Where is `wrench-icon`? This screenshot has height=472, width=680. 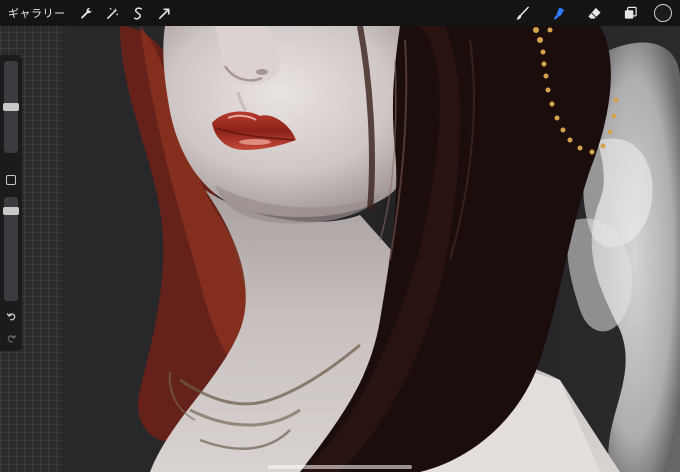
wrench-icon is located at coordinates (86, 12).